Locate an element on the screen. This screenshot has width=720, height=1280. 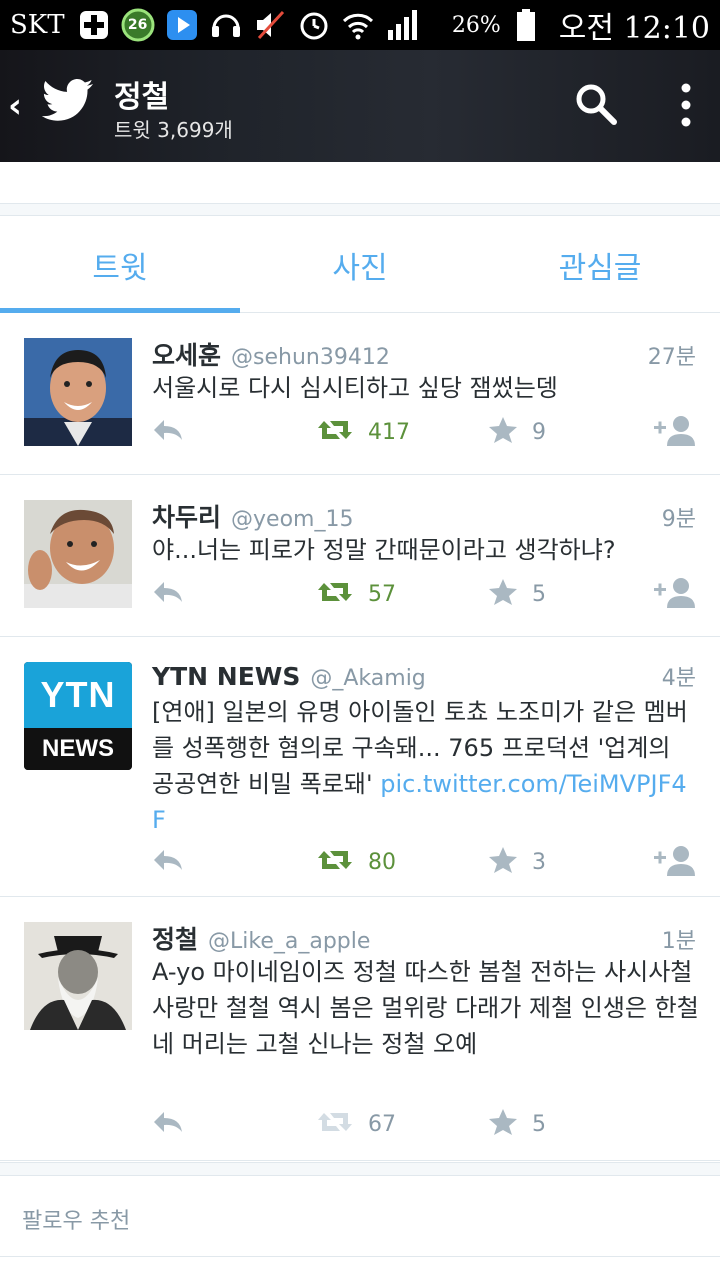
tweet-author-handle: @yeom_15 is located at coordinates (292, 519).